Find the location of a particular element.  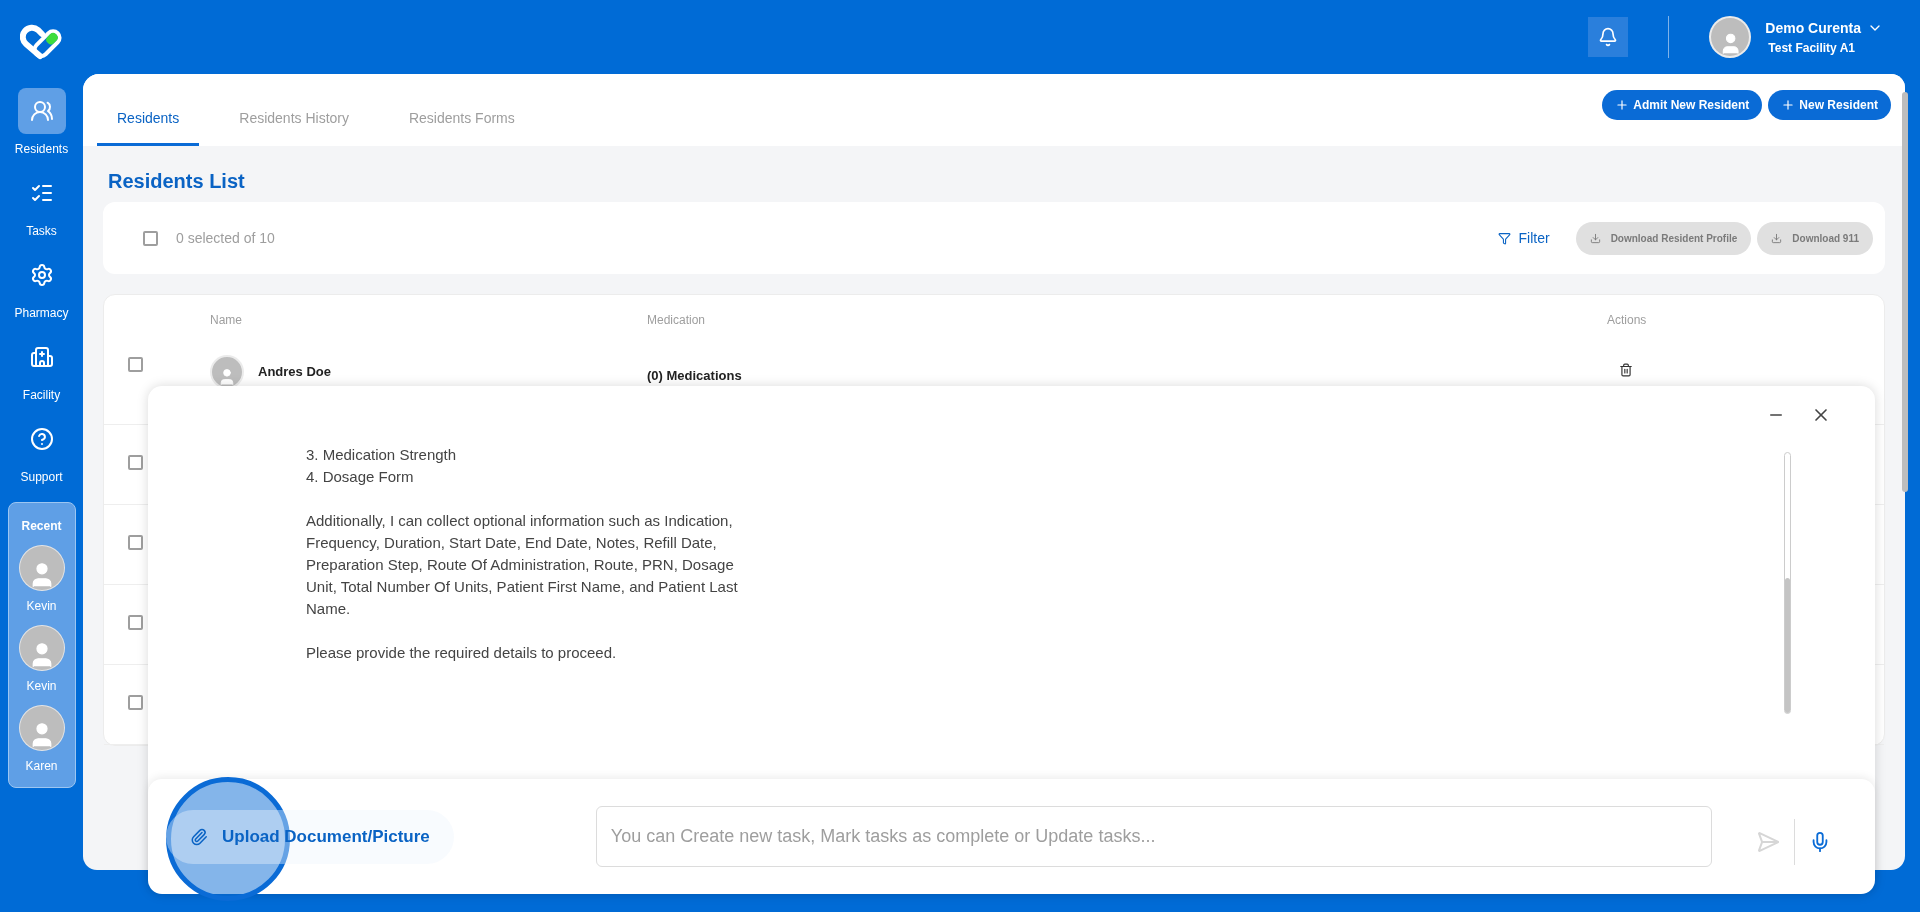

user-name: Demo Curenta is located at coordinates (1813, 28).